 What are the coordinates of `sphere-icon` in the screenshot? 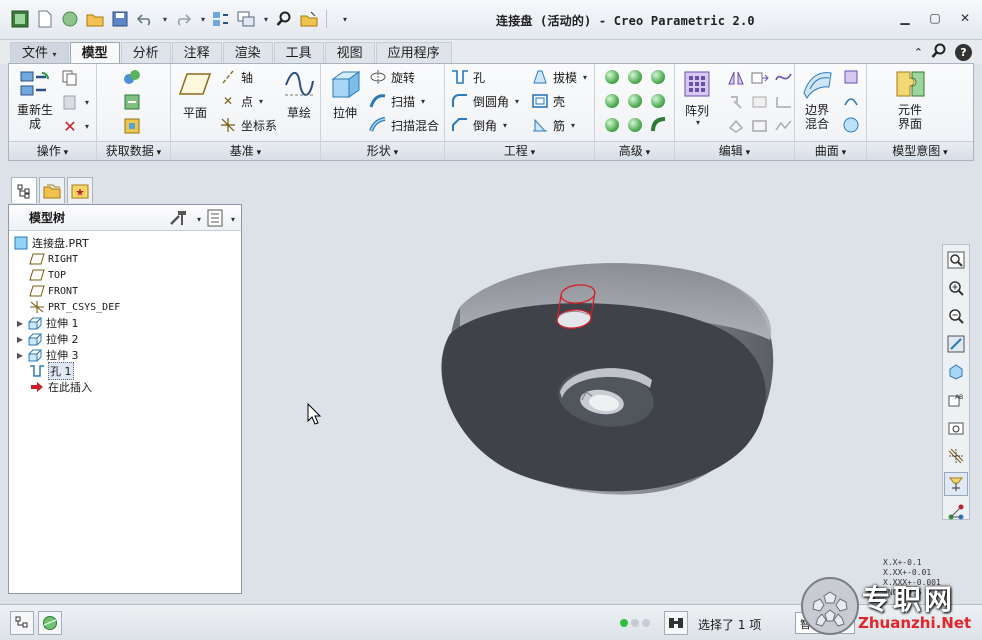 It's located at (70, 19).